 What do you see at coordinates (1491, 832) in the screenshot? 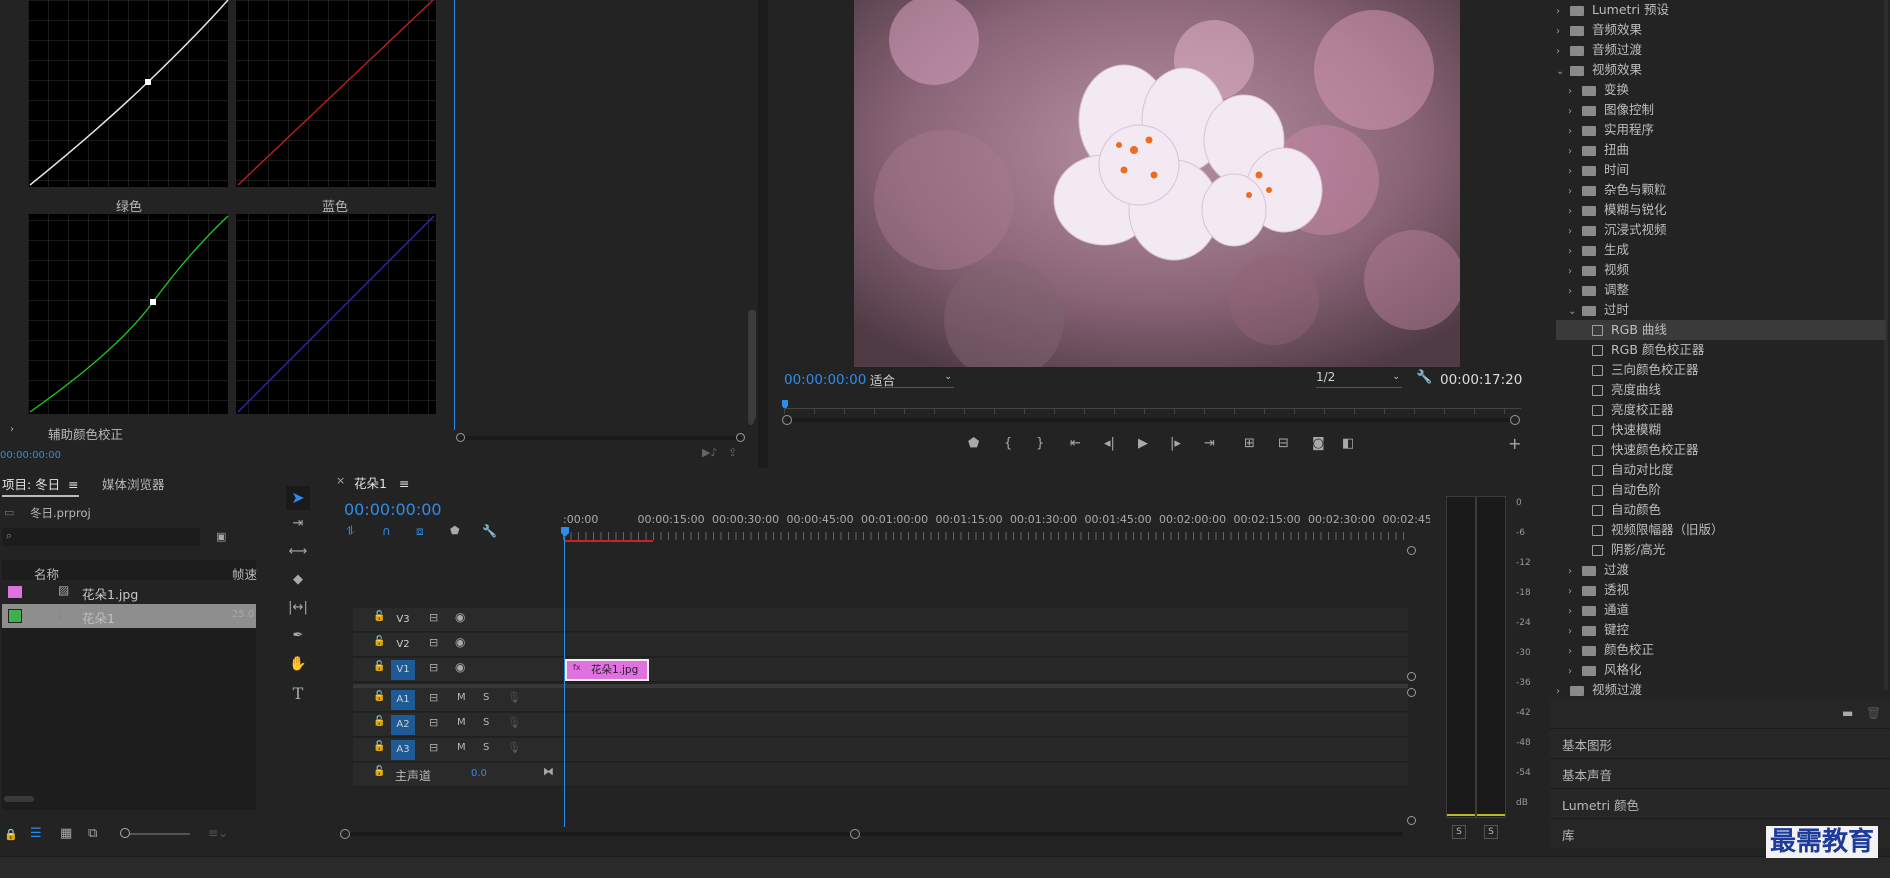
I see `solo-right-button: S` at bounding box center [1491, 832].